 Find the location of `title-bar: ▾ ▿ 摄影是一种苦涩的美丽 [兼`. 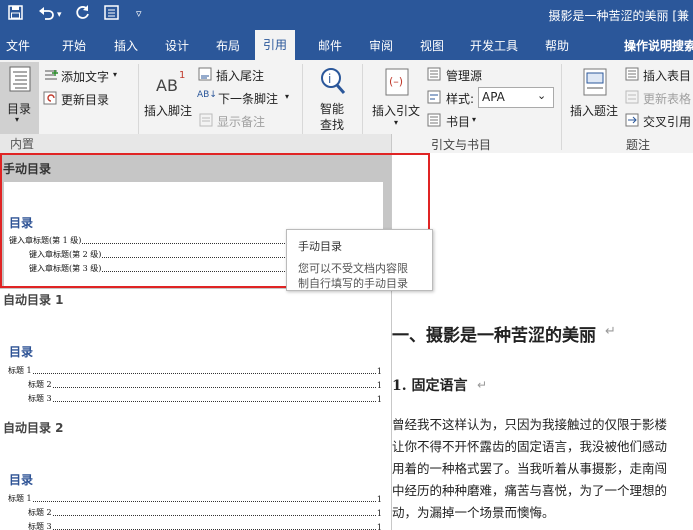

title-bar: ▾ ▿ 摄影是一种苦涩的美丽 [兼 is located at coordinates (346, 15).